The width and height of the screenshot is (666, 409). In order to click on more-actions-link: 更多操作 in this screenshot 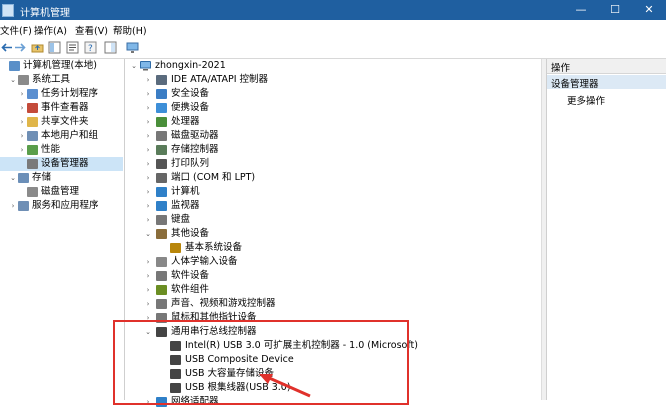, I will do `click(586, 100)`.